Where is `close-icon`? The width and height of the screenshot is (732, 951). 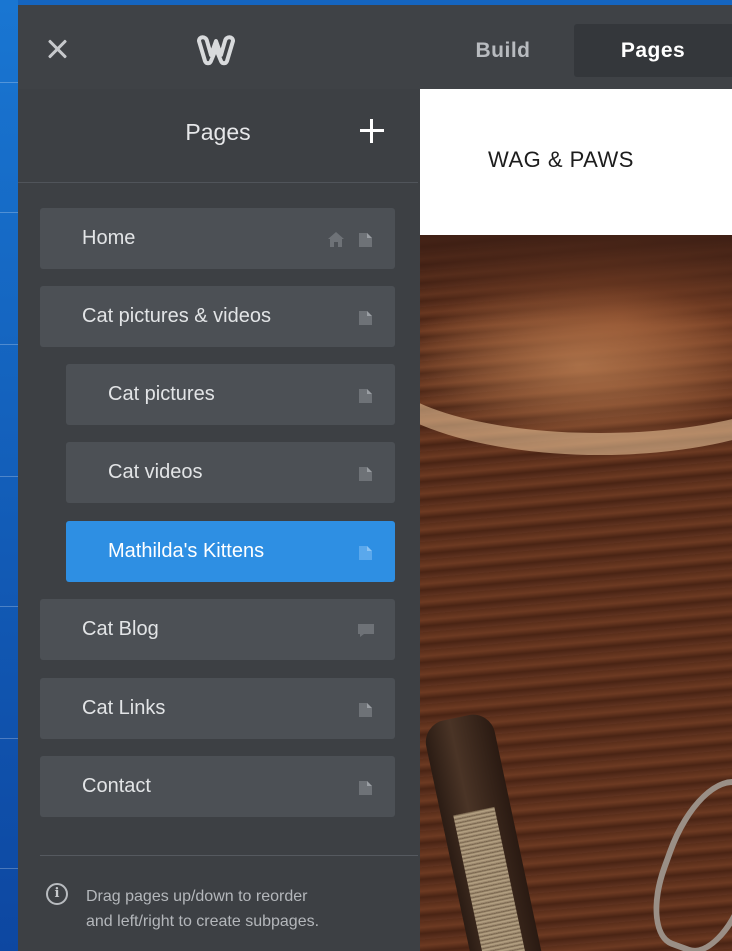
close-icon is located at coordinates (58, 49).